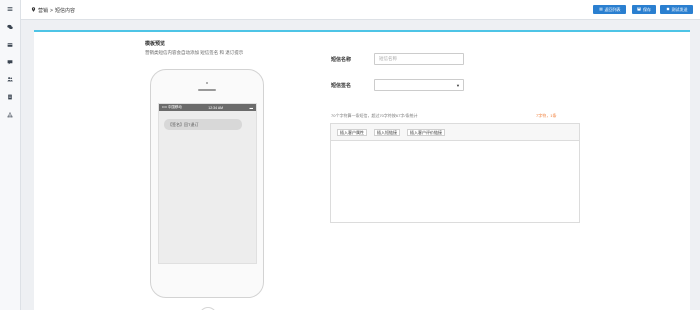  What do you see at coordinates (419, 59) in the screenshot?
I see `sms-name-input: 短信名称` at bounding box center [419, 59].